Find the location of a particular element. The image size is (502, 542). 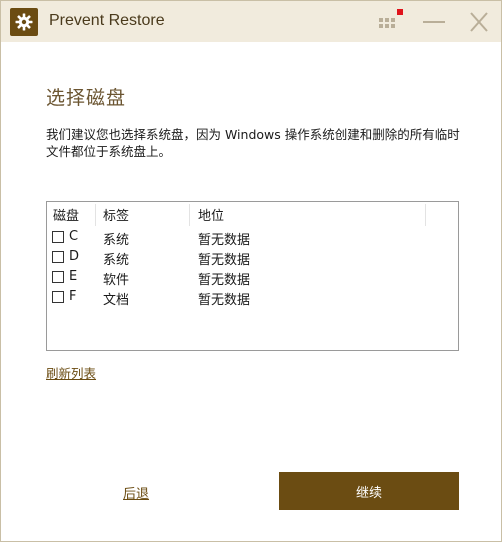

column-header-disk: 磁盘 is located at coordinates (66, 214).